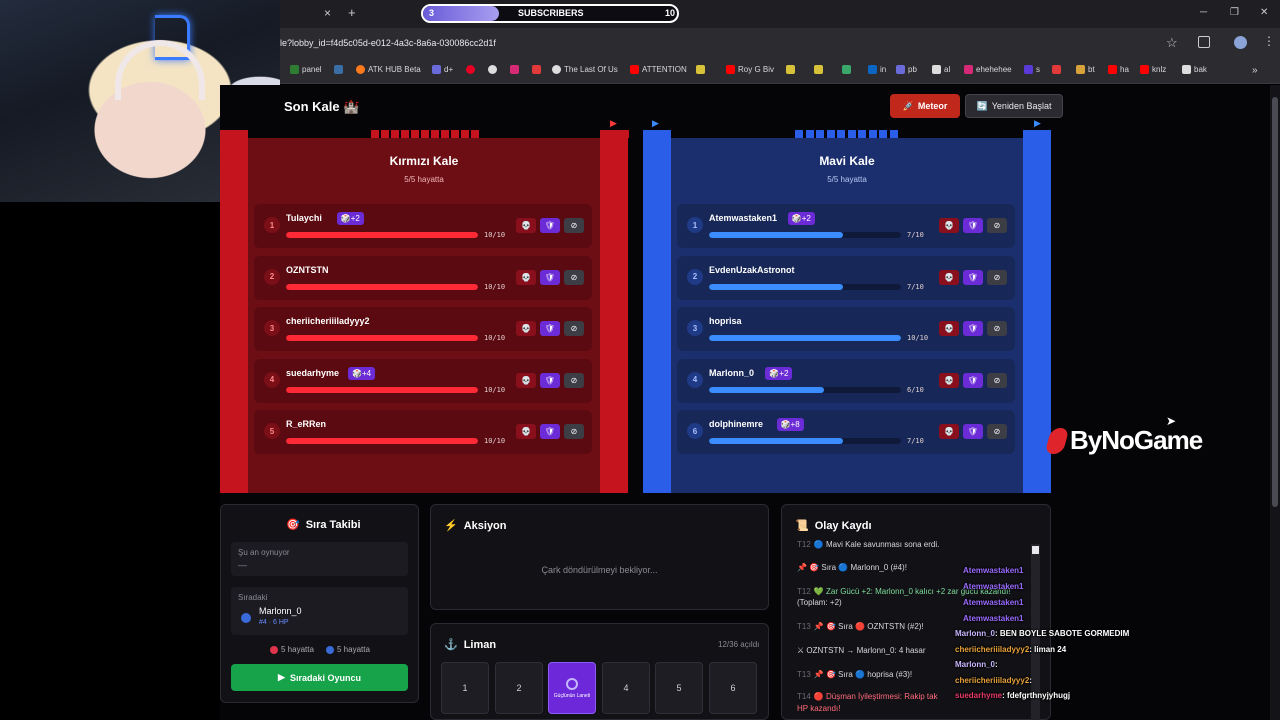 The image size is (1280, 720). What do you see at coordinates (1203, 12) in the screenshot?
I see `minimize-button: ─` at bounding box center [1203, 12].